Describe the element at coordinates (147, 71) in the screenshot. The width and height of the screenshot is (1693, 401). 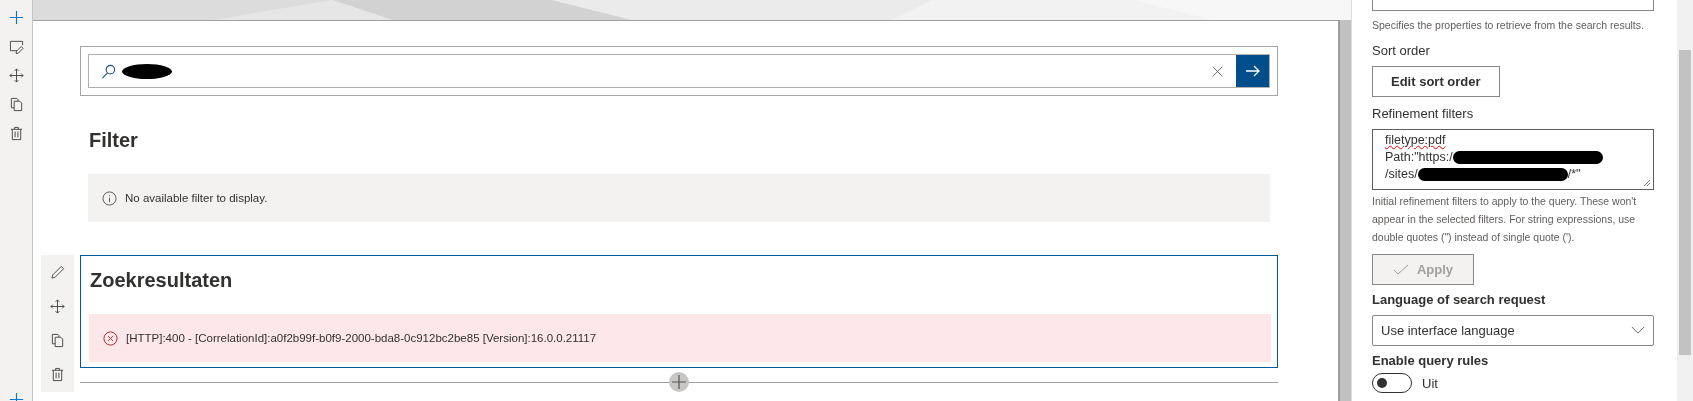
I see `redaction-mark` at that location.